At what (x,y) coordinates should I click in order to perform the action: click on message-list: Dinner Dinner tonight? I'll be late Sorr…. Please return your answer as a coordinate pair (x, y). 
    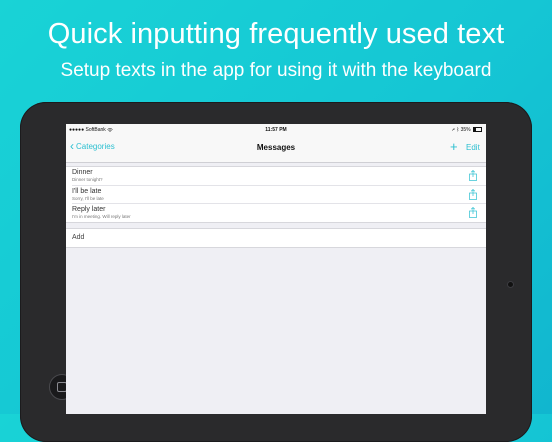
    Looking at the image, I should click on (276, 194).